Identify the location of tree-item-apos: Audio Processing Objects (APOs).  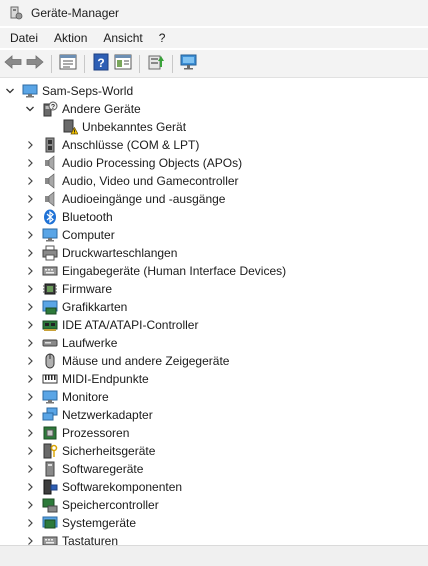
(133, 163).